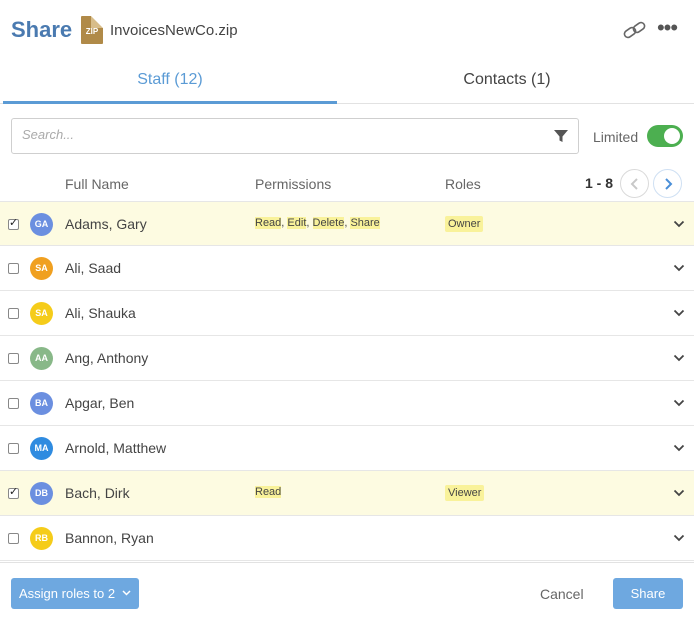  I want to click on role-badge: Owner, so click(464, 224).